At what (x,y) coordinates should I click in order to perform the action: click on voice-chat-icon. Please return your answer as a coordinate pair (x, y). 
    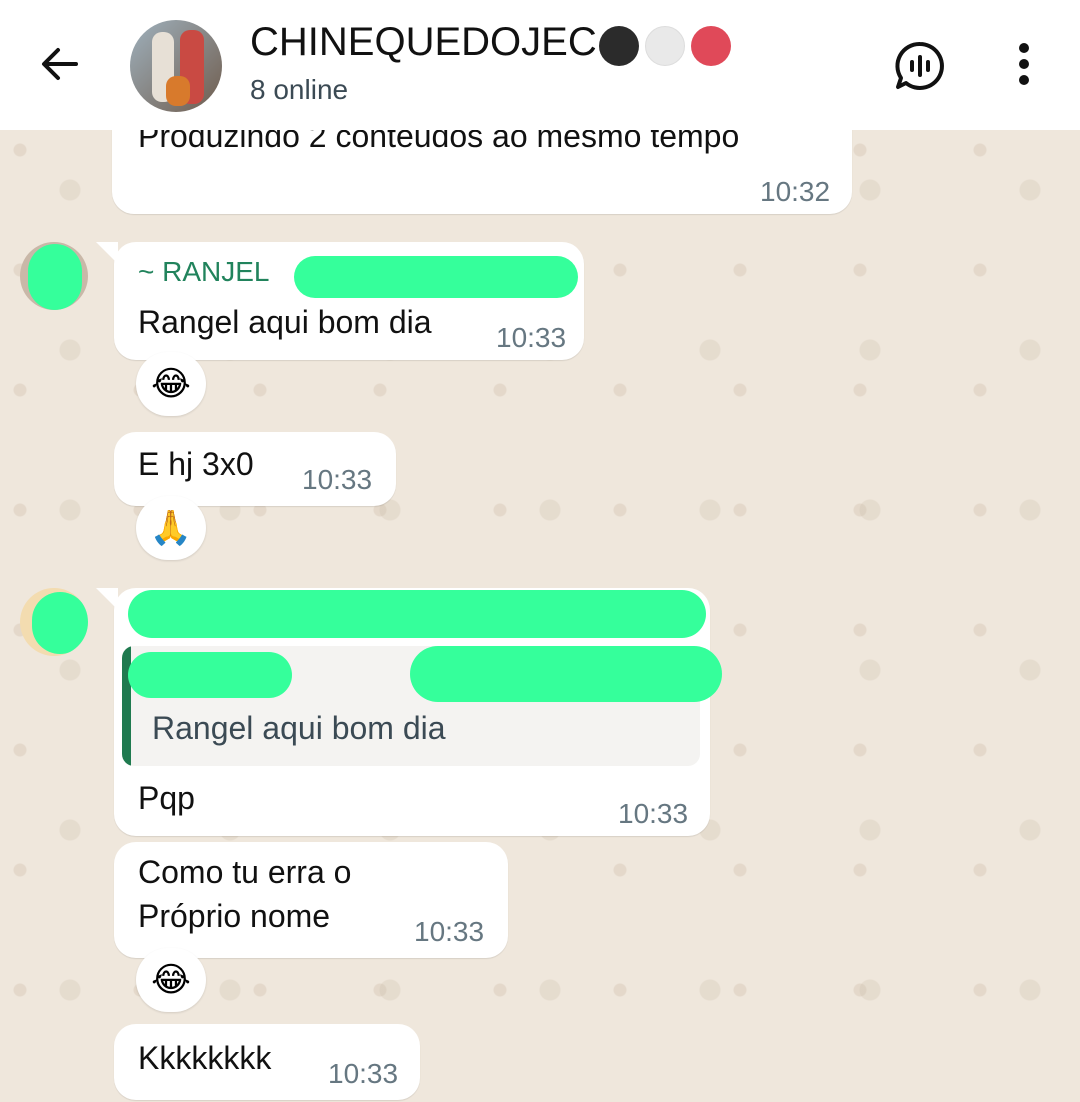
    Looking at the image, I should click on (920, 66).